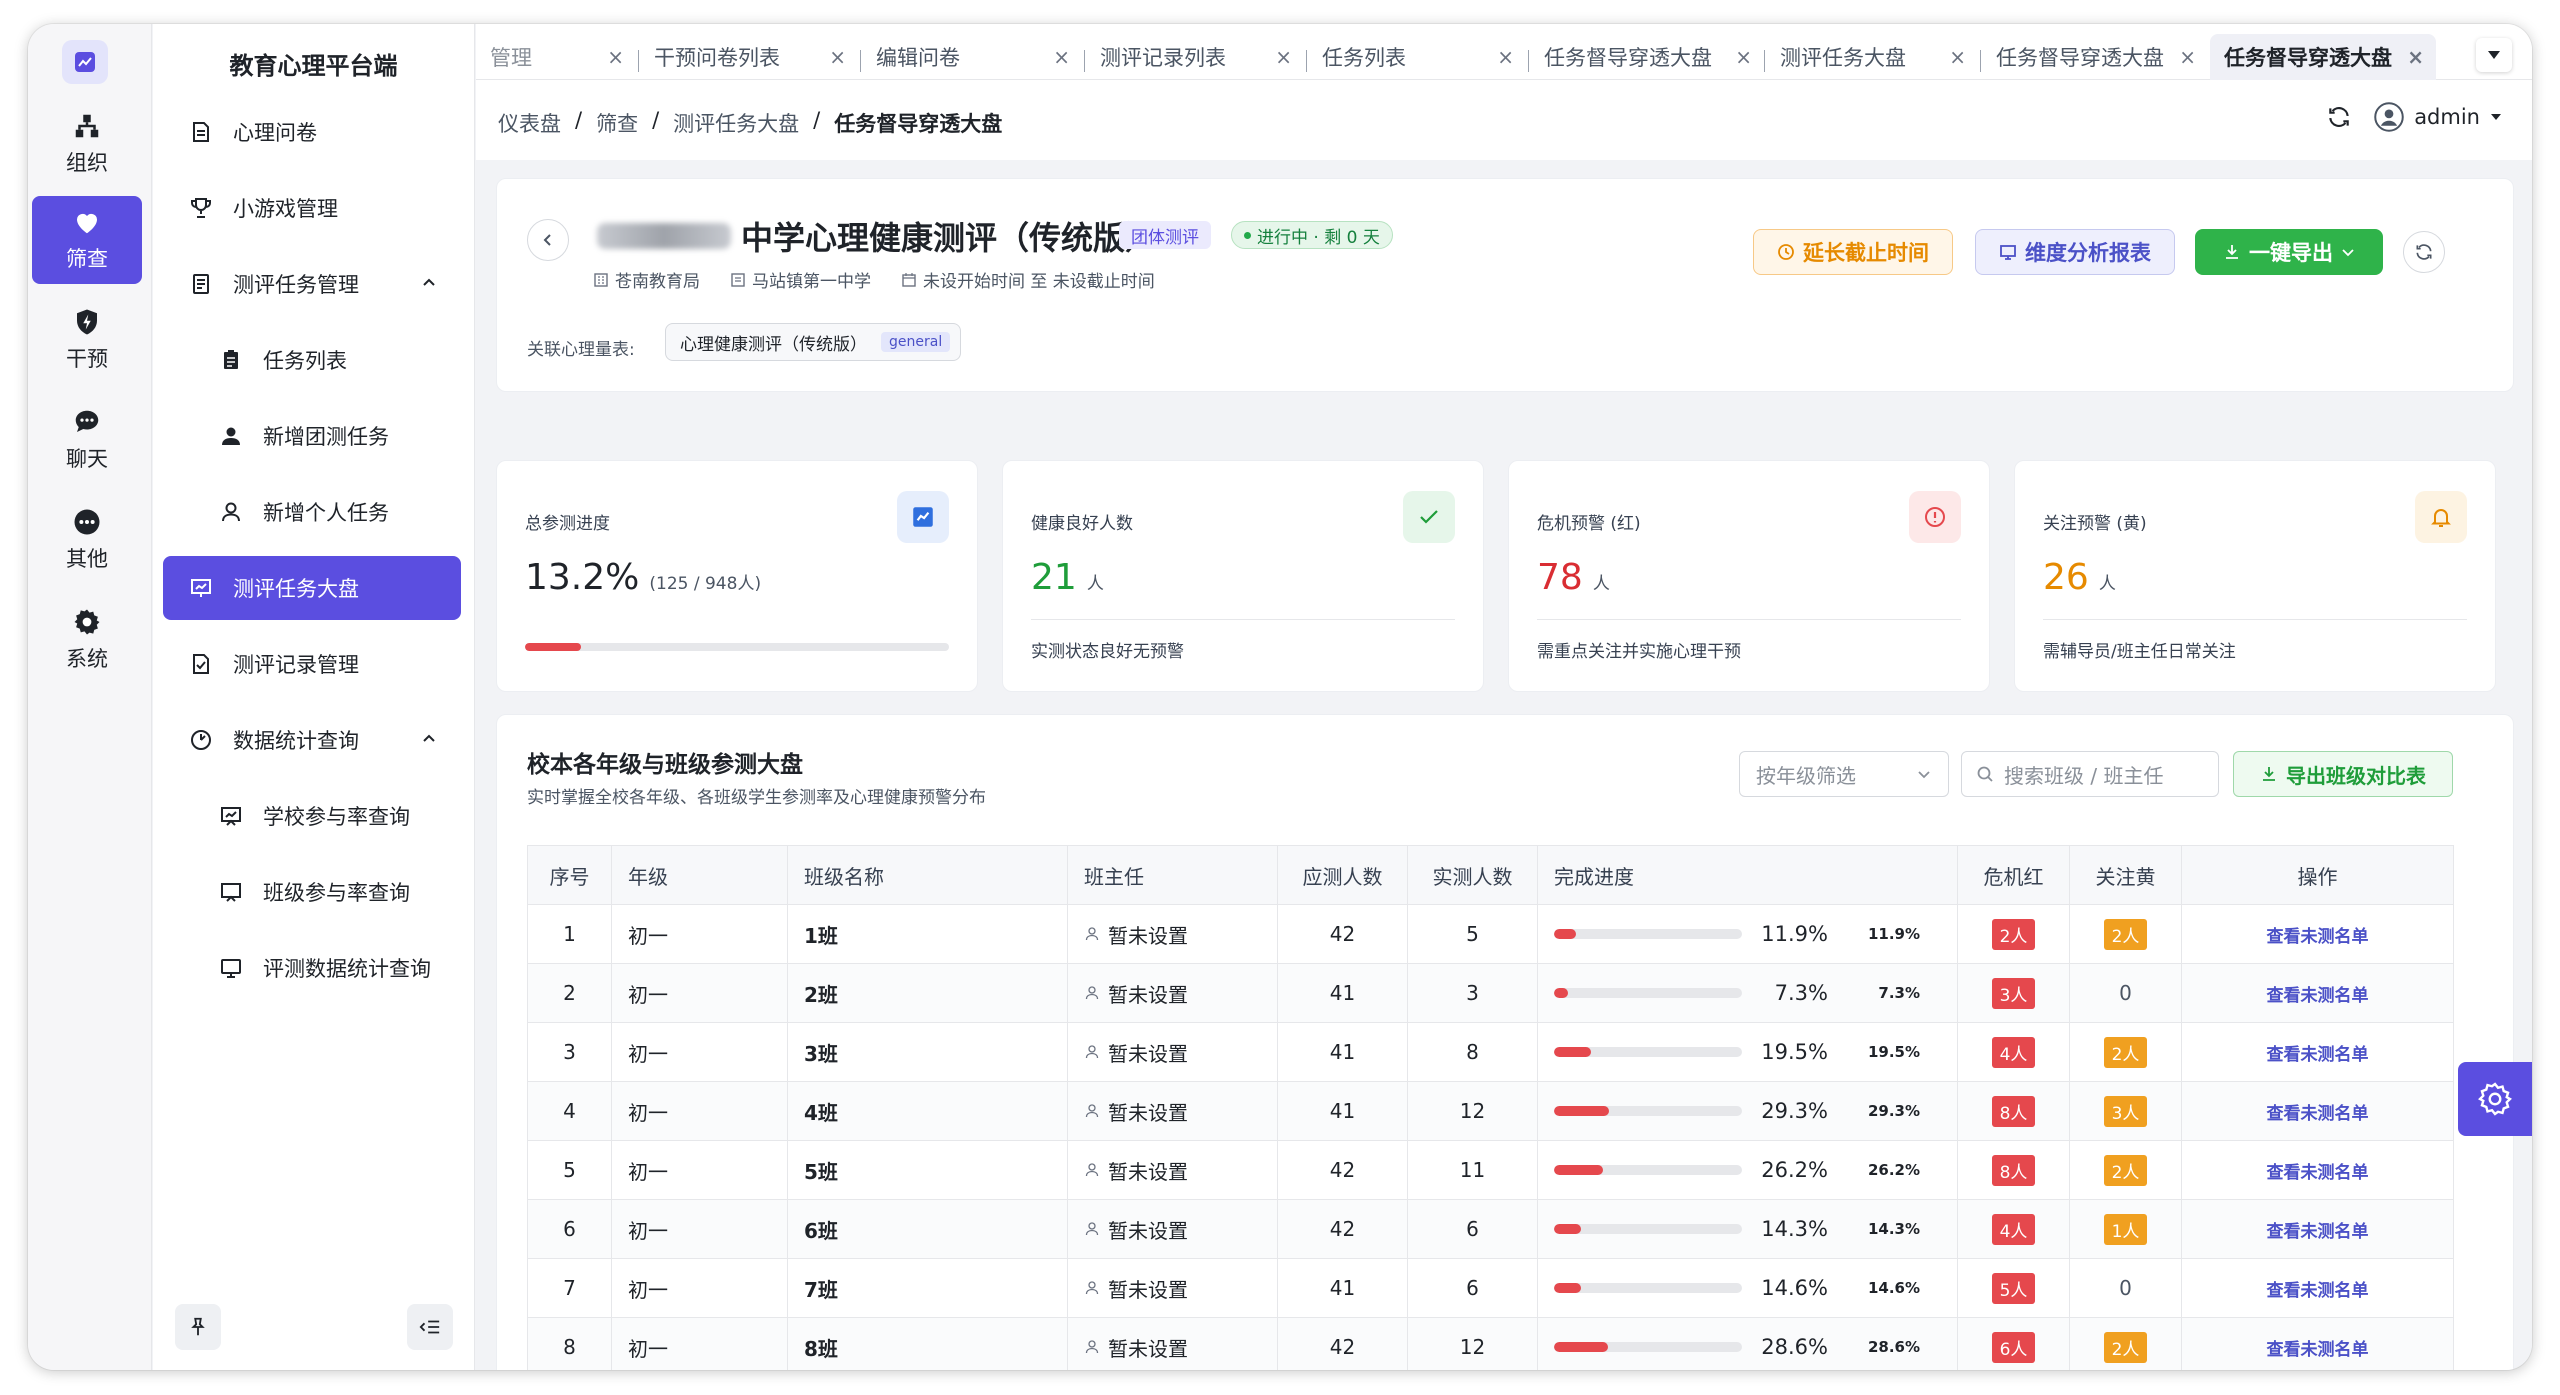  I want to click on attention-value: 26, so click(2066, 577).